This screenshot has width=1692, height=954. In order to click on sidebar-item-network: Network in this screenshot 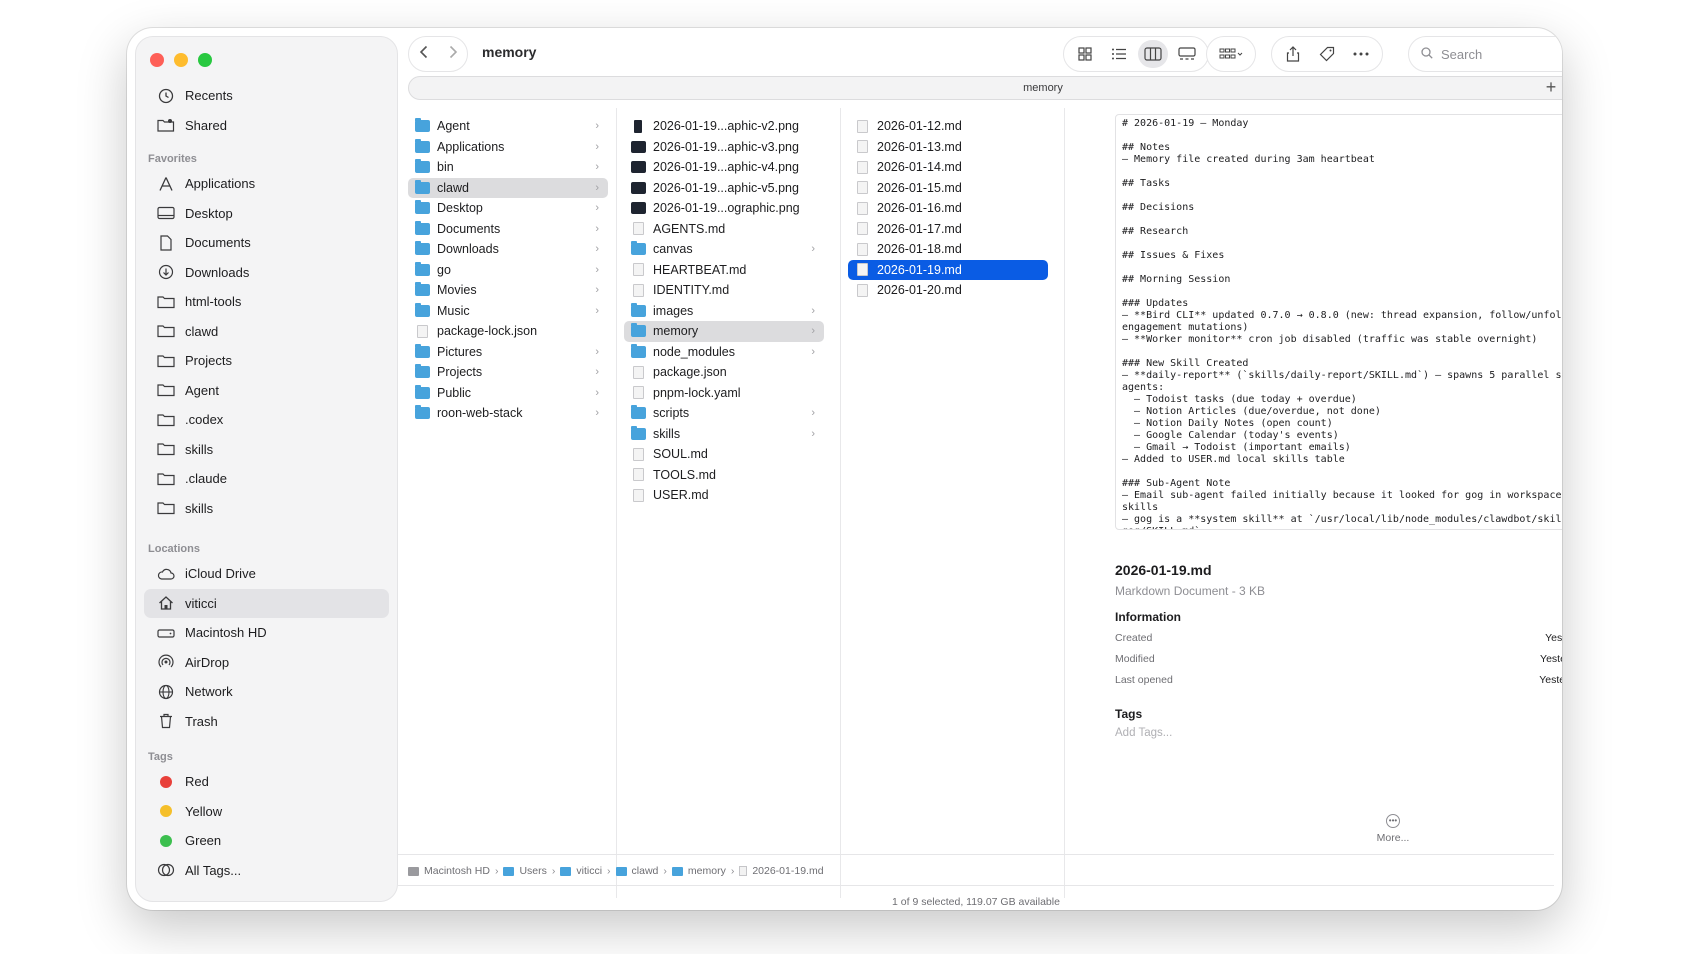, I will do `click(266, 692)`.